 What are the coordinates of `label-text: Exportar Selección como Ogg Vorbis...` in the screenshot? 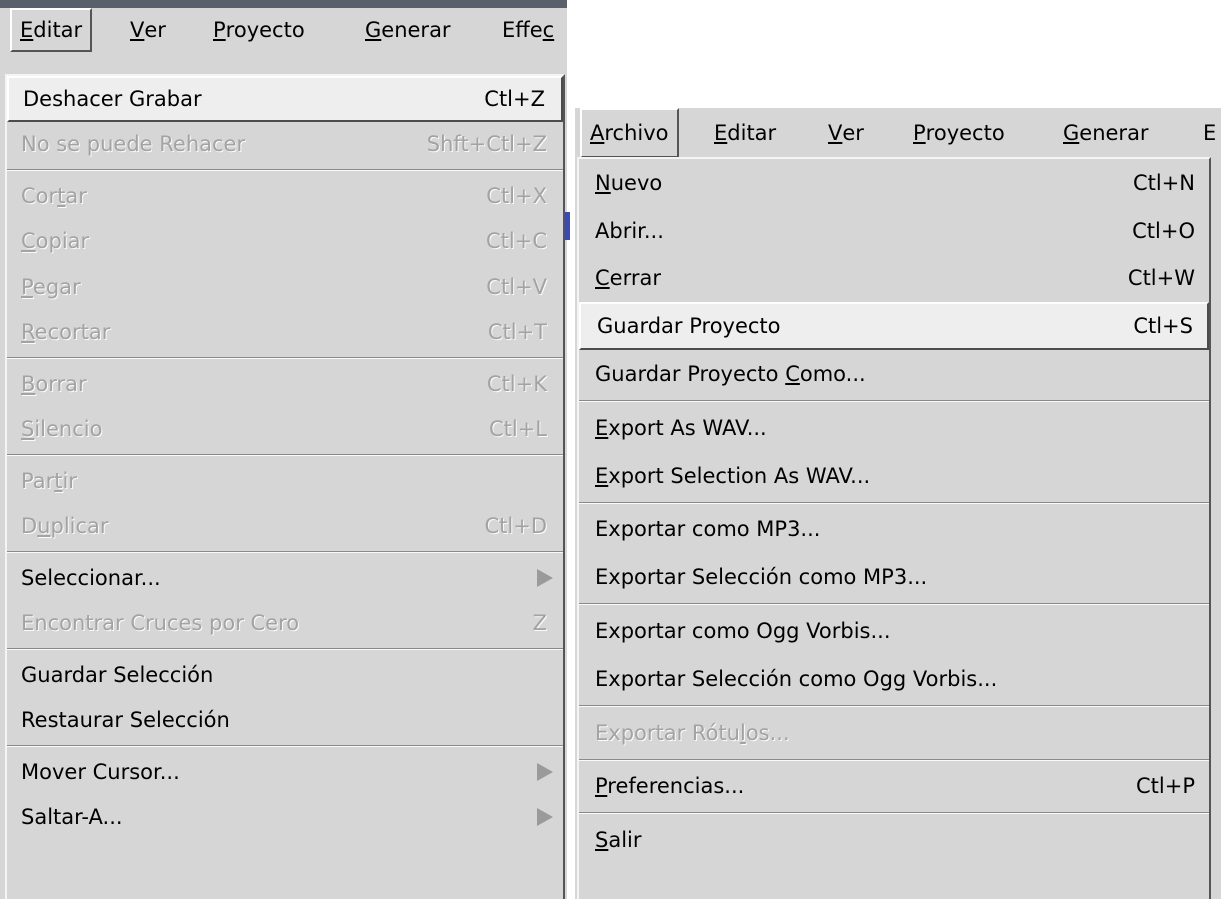 It's located at (796, 678).